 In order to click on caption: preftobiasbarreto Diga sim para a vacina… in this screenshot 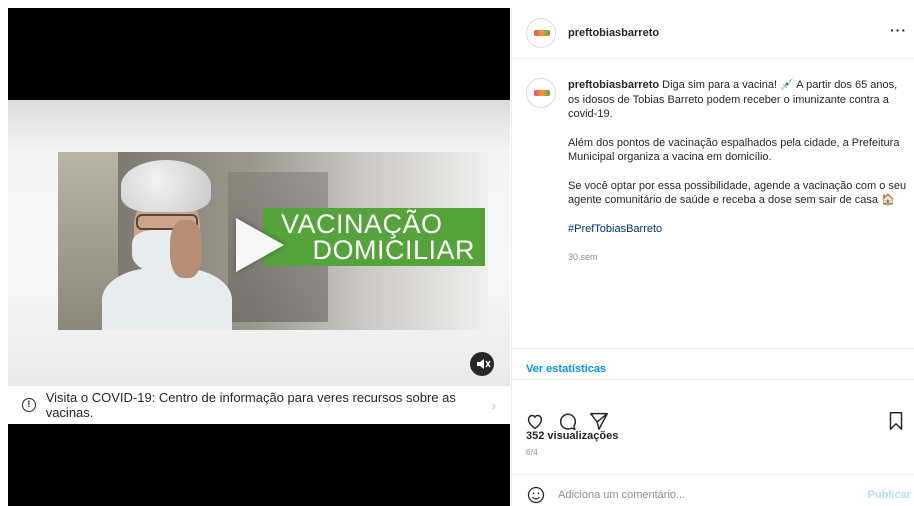, I will do `click(737, 171)`.